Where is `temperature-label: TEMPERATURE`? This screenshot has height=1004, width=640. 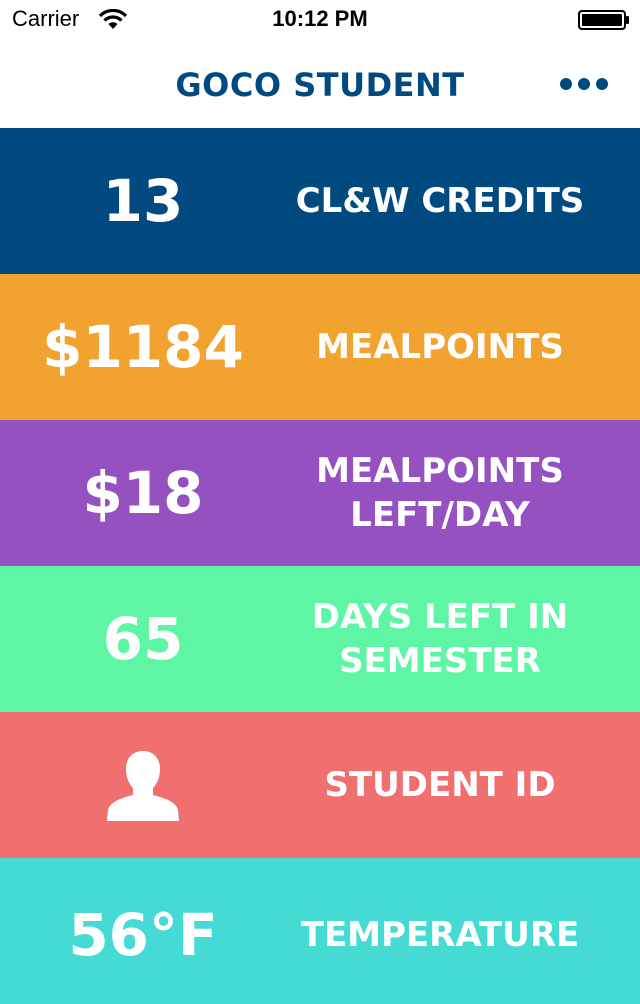 temperature-label: TEMPERATURE is located at coordinates (440, 935).